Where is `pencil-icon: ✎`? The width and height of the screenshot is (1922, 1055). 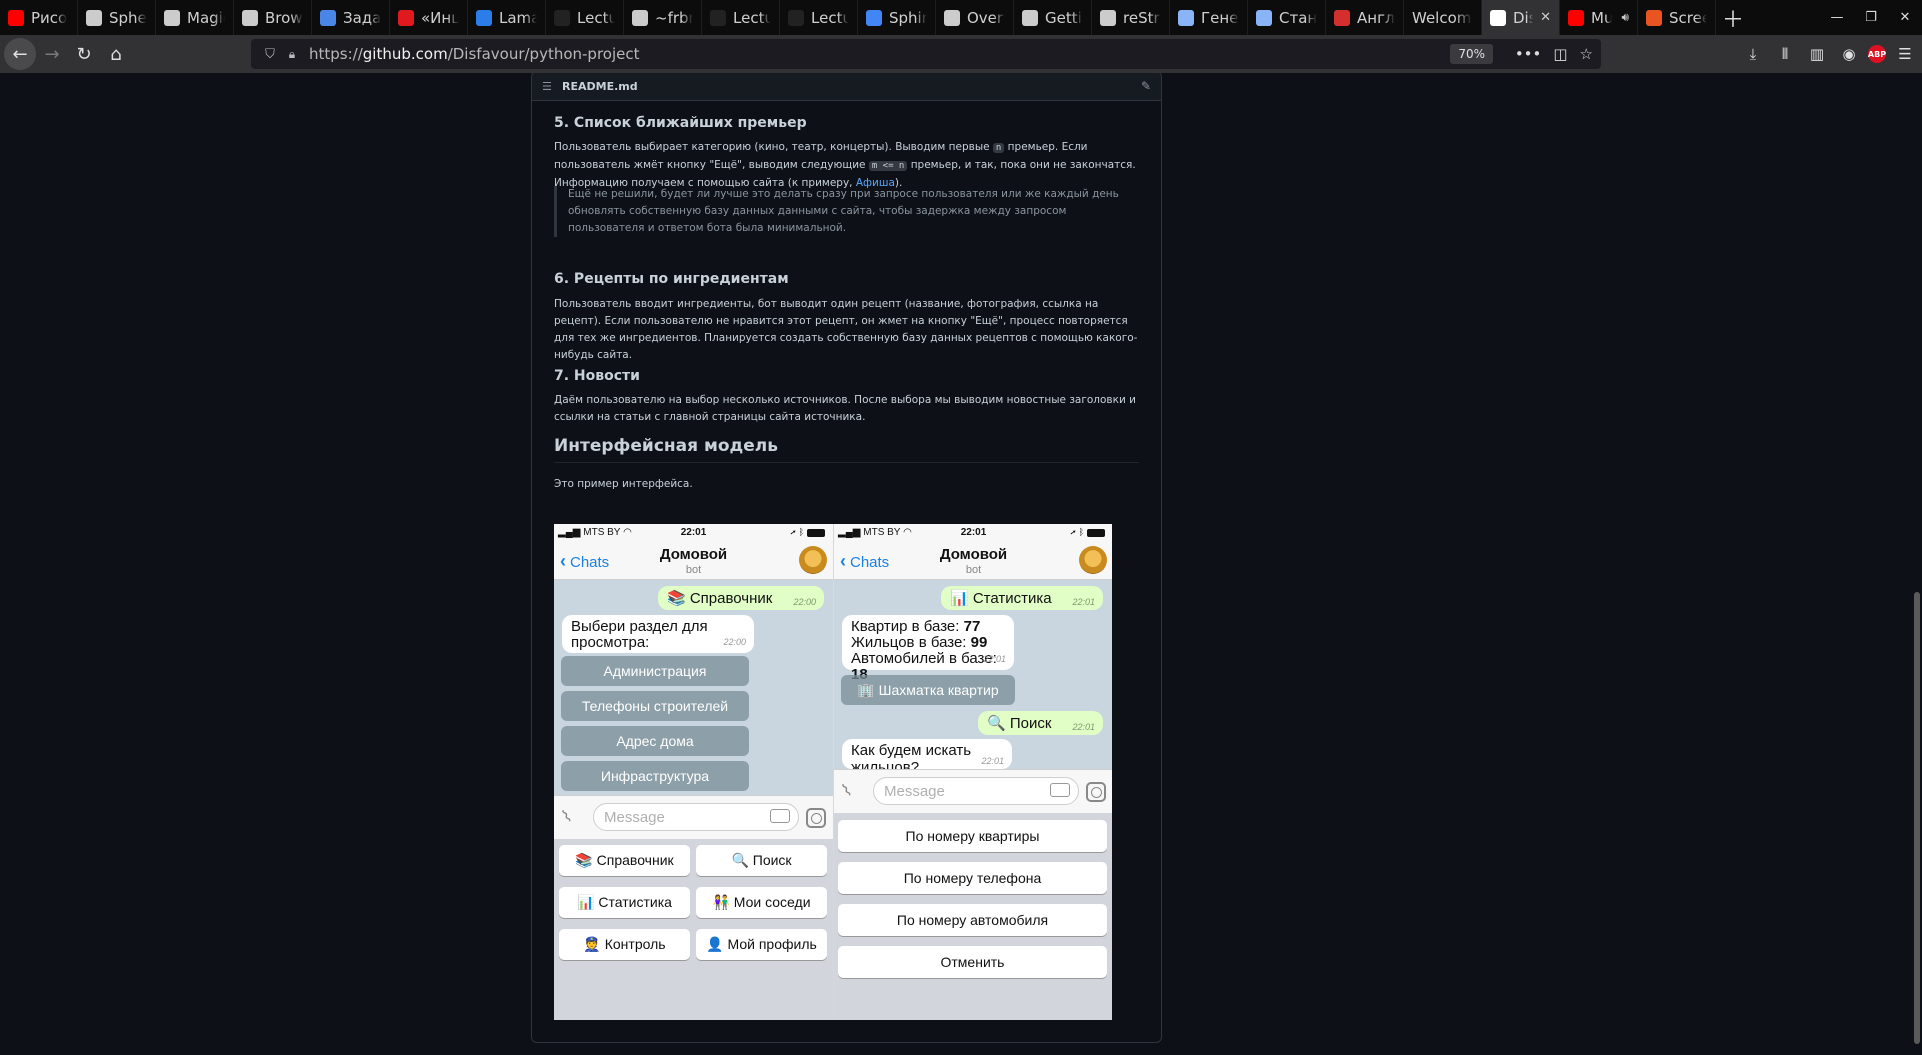
pencil-icon: ✎ is located at coordinates (1146, 86).